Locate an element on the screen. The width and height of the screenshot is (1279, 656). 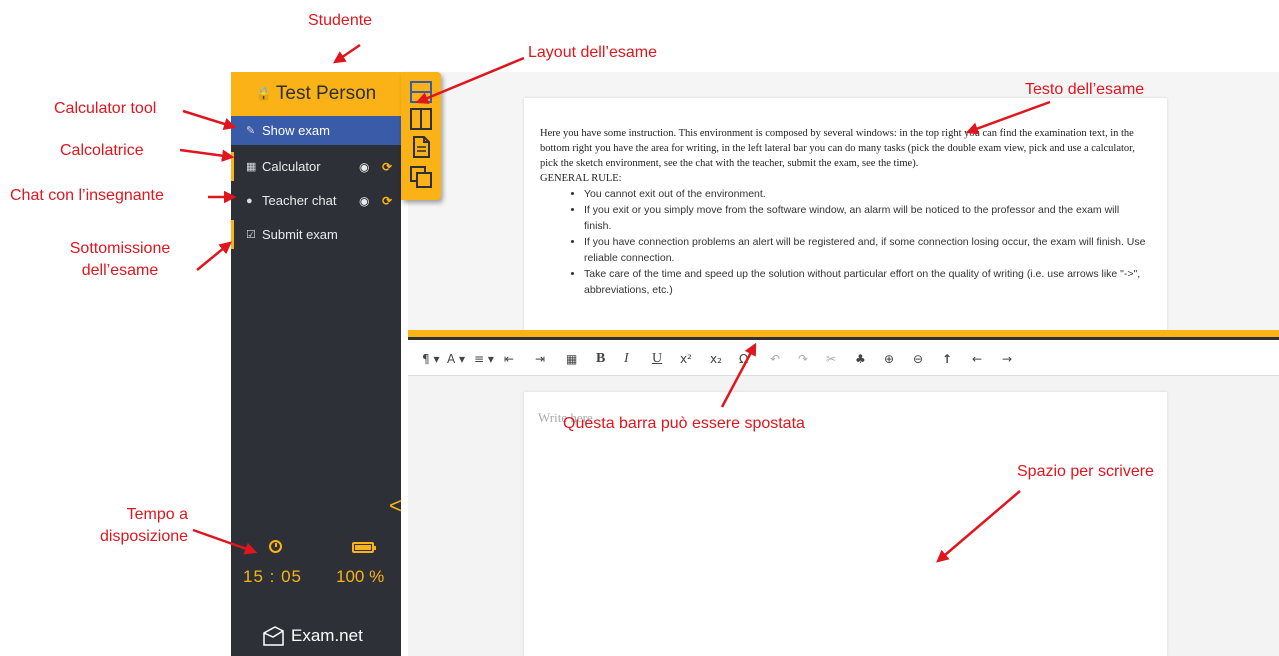
student-header: 🔒 Test Person is located at coordinates (316, 94).